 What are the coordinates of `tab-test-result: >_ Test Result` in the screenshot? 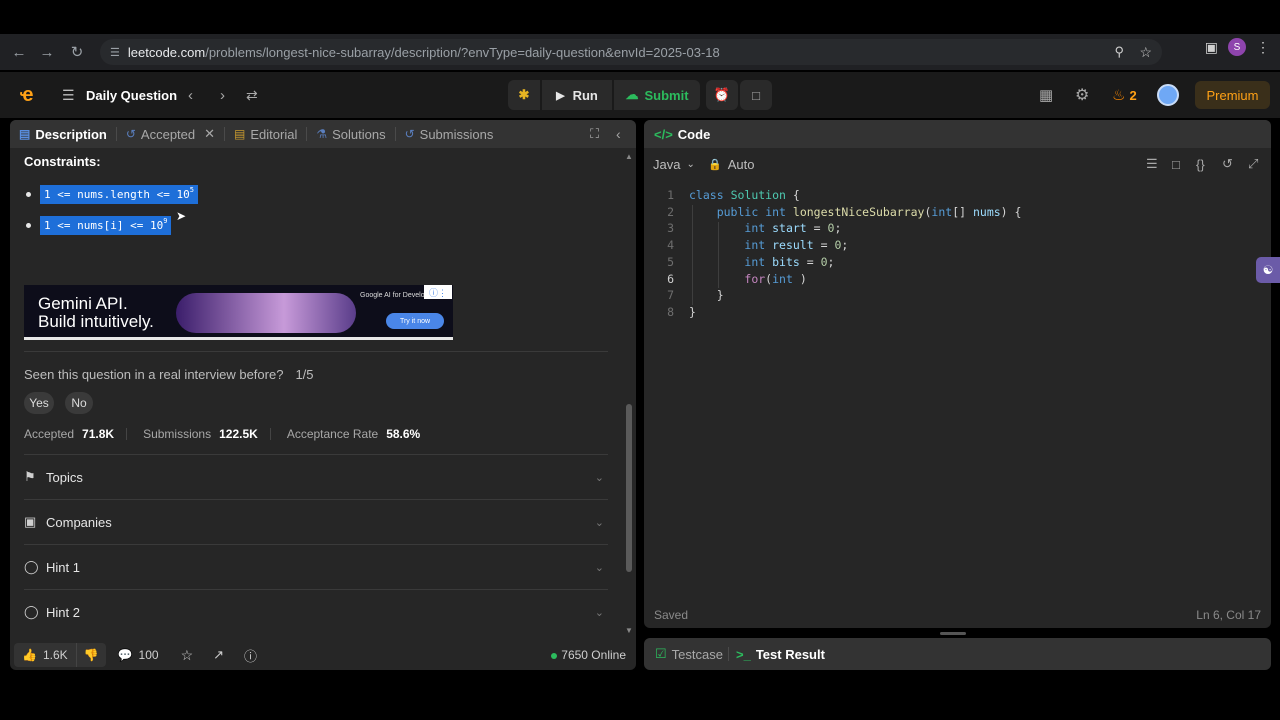 It's located at (780, 654).